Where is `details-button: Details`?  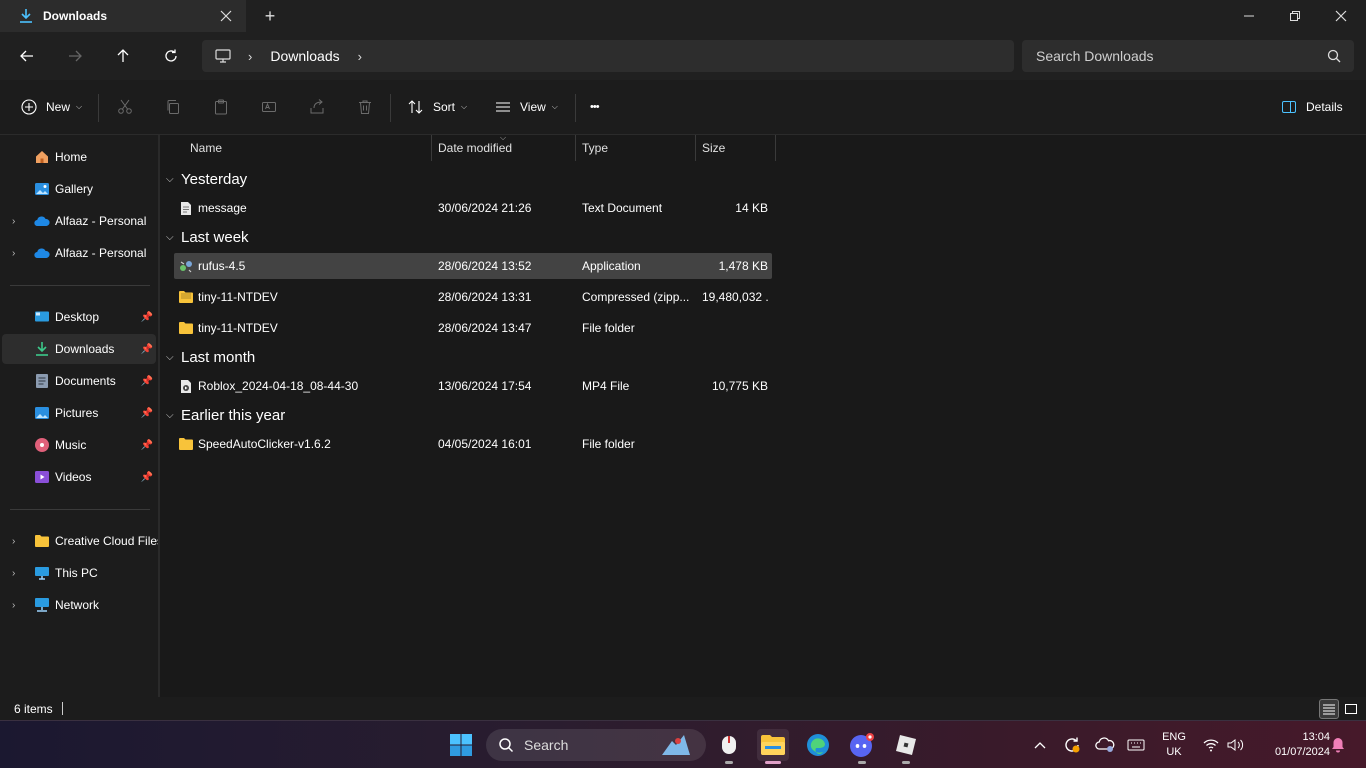 details-button: Details is located at coordinates (1311, 107).